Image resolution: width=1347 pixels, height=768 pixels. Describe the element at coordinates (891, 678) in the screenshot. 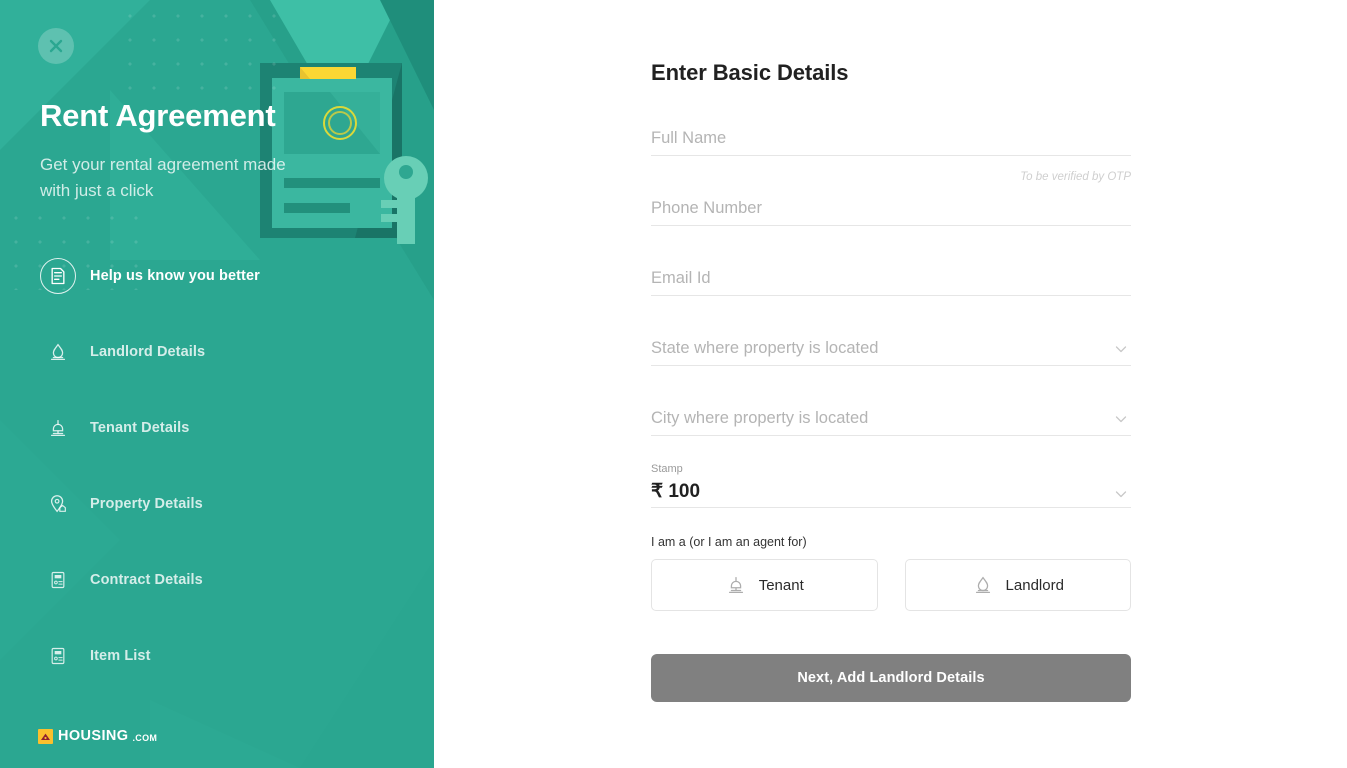

I see `next-add-landlord-details-button: Next, Add Landlord Details` at that location.